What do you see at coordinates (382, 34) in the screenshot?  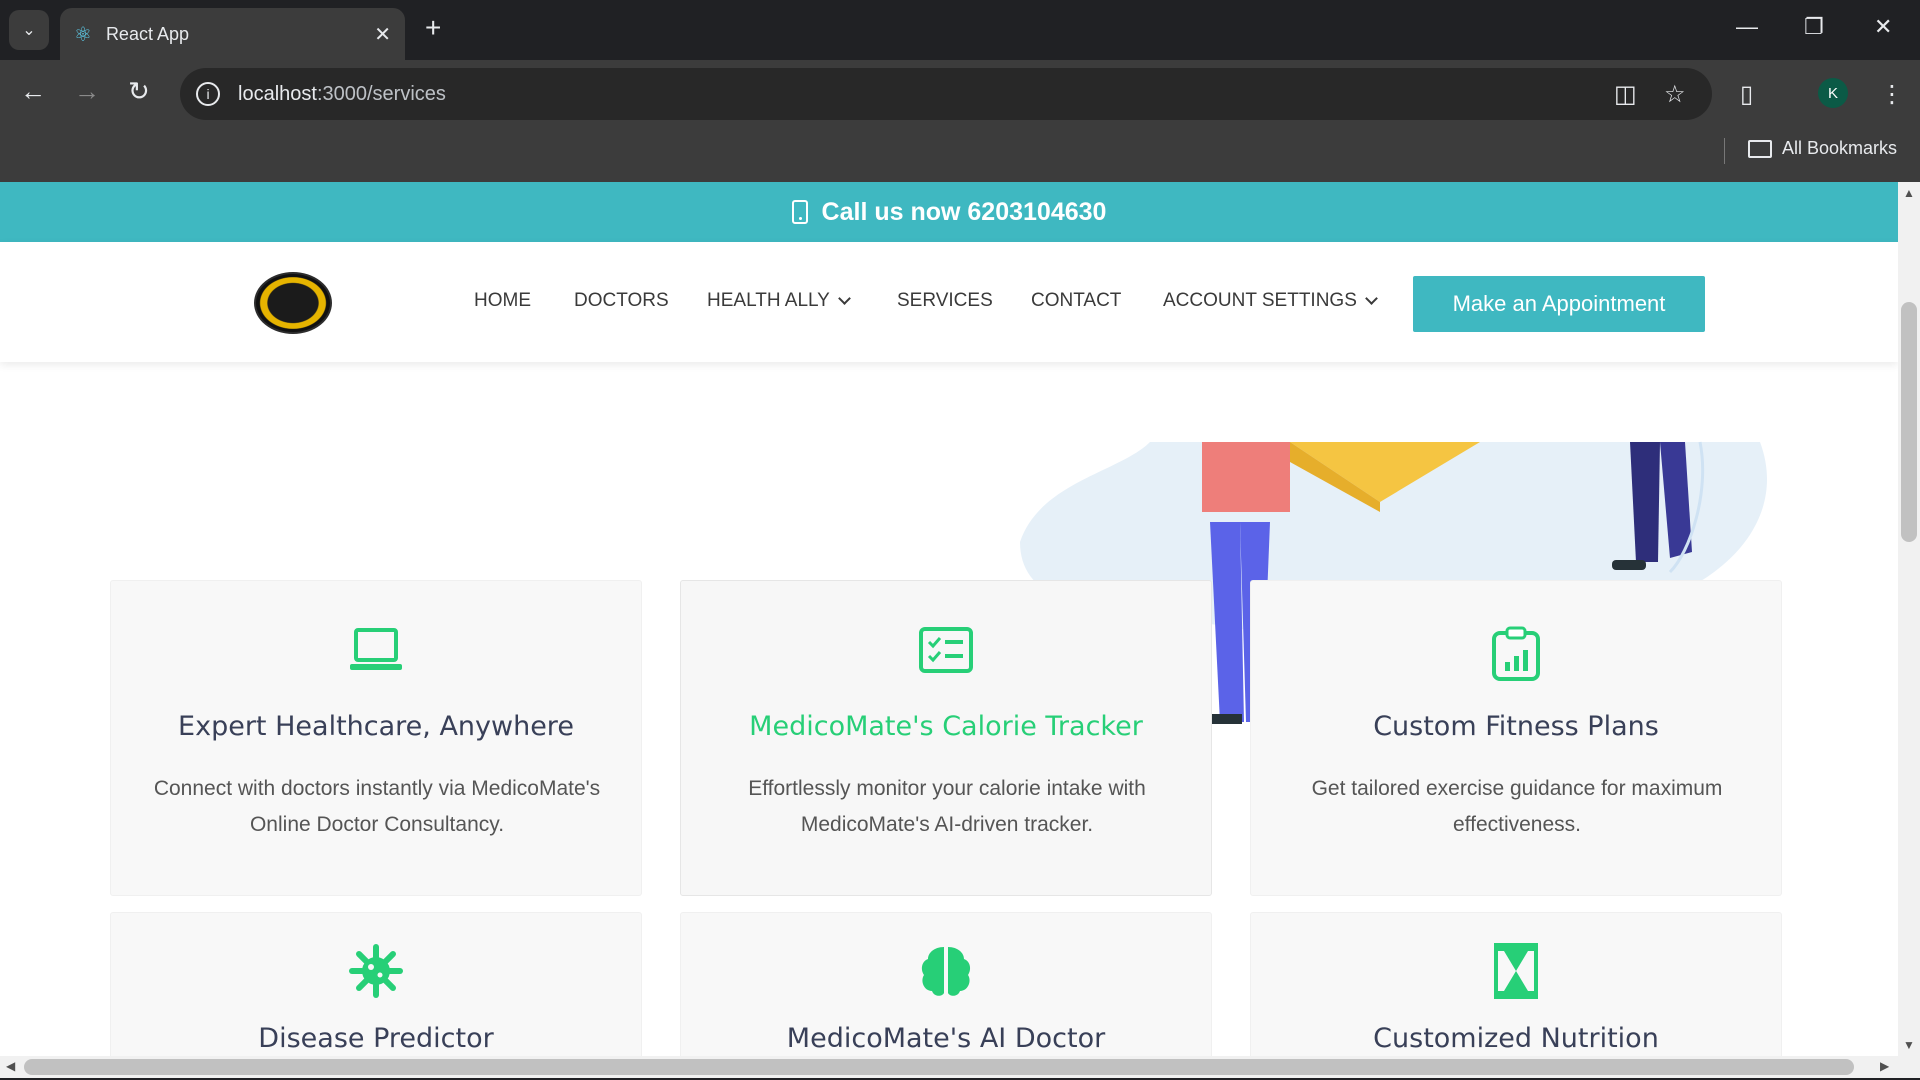 I see `close-tab-icon: ✕` at bounding box center [382, 34].